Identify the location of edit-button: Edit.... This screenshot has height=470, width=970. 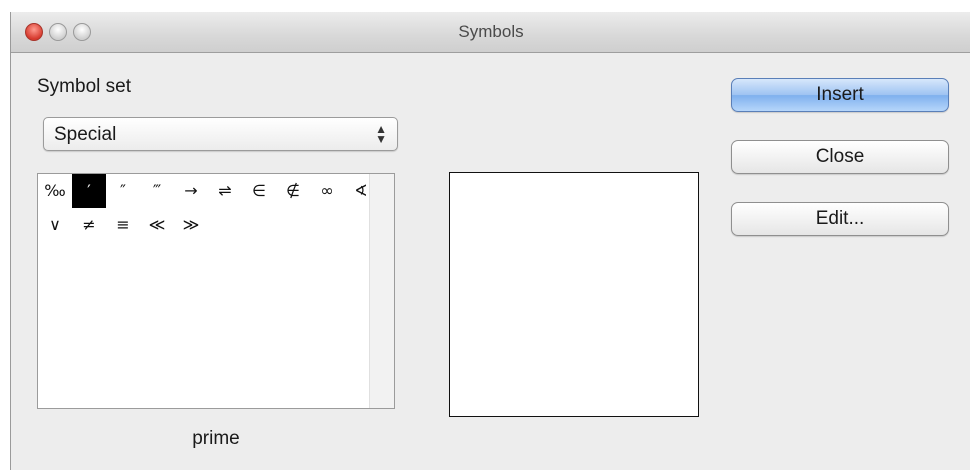
(840, 219).